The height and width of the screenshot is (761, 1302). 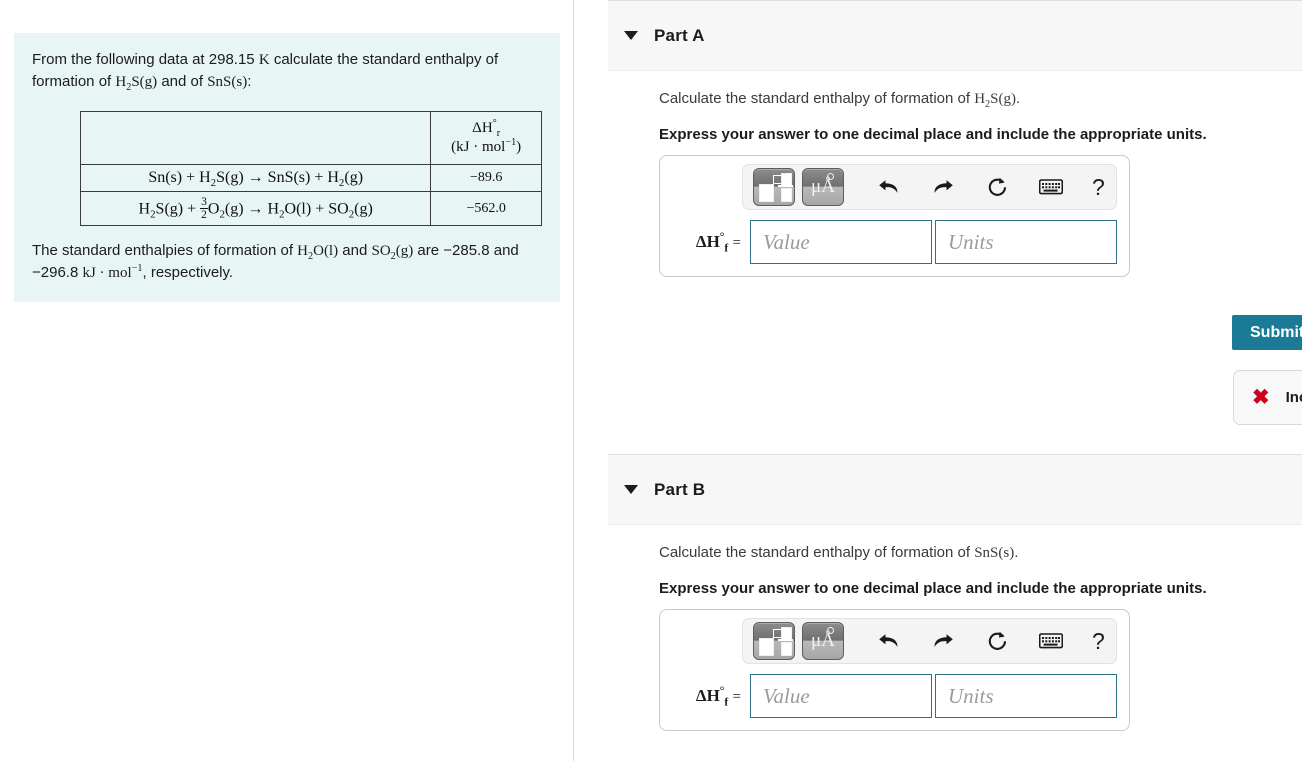 I want to click on part-a-title: Part A, so click(x=679, y=35).